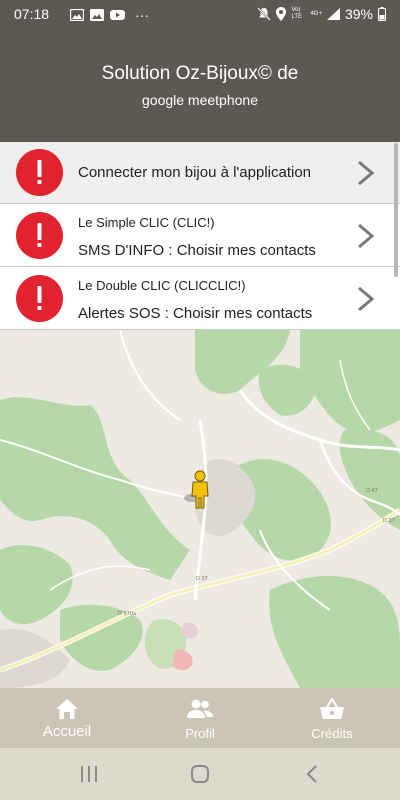  What do you see at coordinates (197, 250) in the screenshot?
I see `list-item-subtitle: SMS D'INFO : Choisir mes contacts` at bounding box center [197, 250].